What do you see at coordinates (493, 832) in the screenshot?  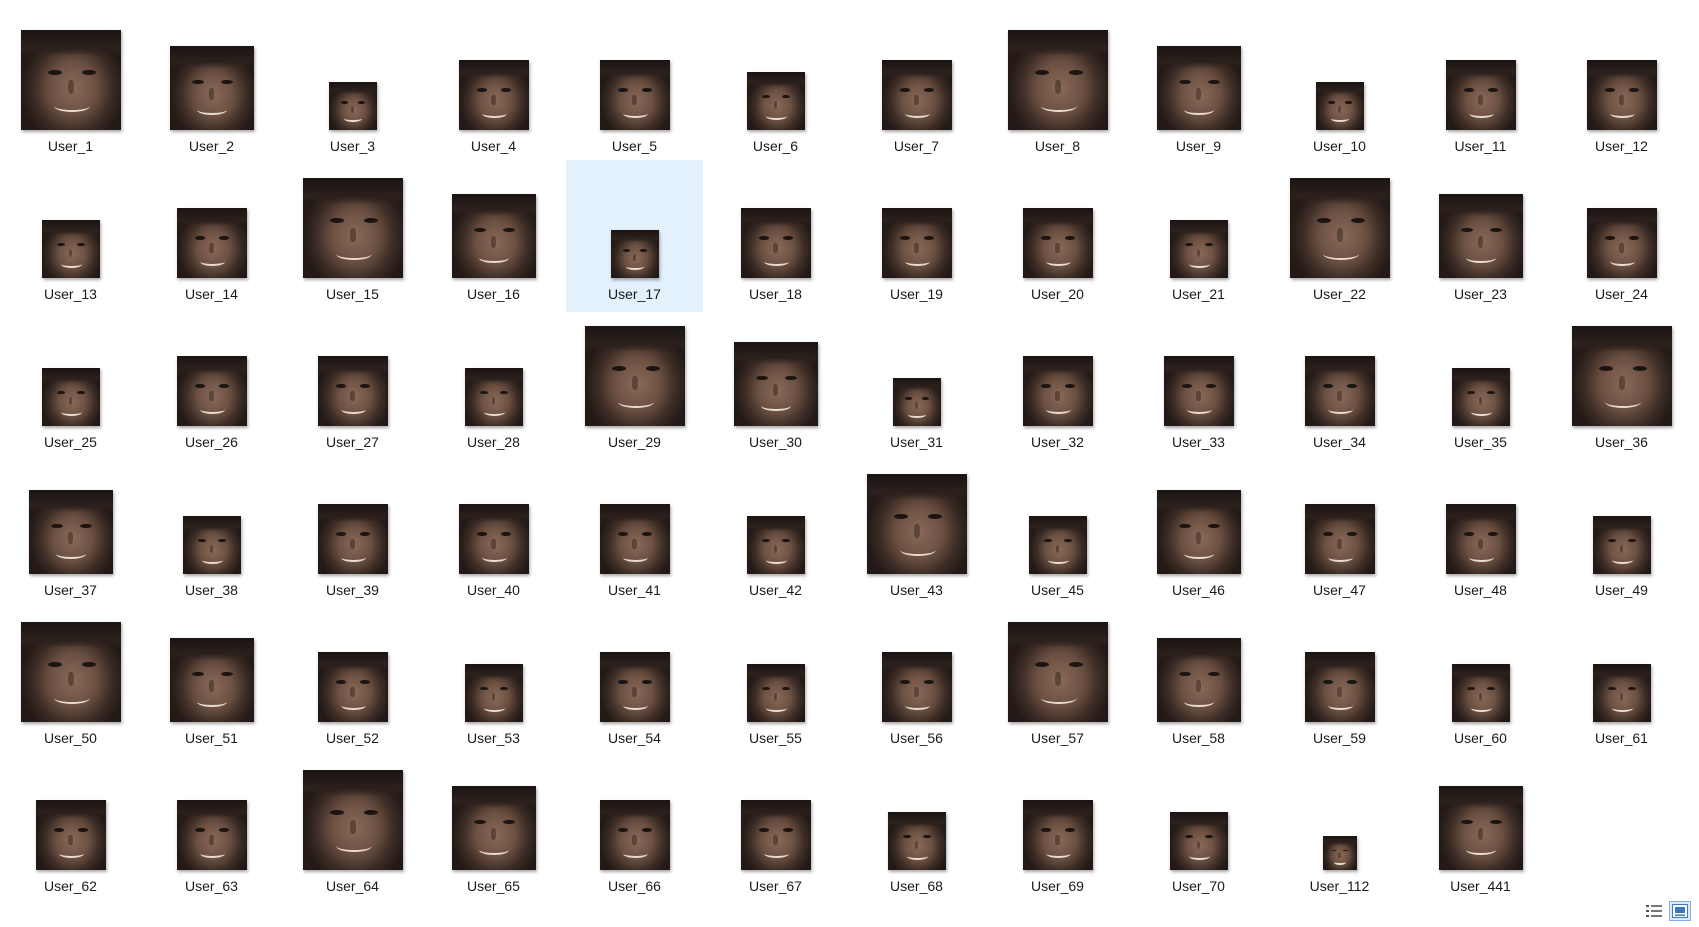 I see `file-item: User_65` at bounding box center [493, 832].